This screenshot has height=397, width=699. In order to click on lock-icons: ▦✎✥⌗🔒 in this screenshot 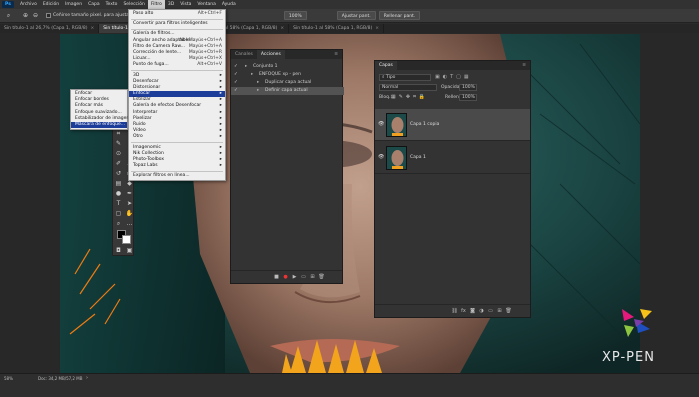, I will do `click(409, 97)`.